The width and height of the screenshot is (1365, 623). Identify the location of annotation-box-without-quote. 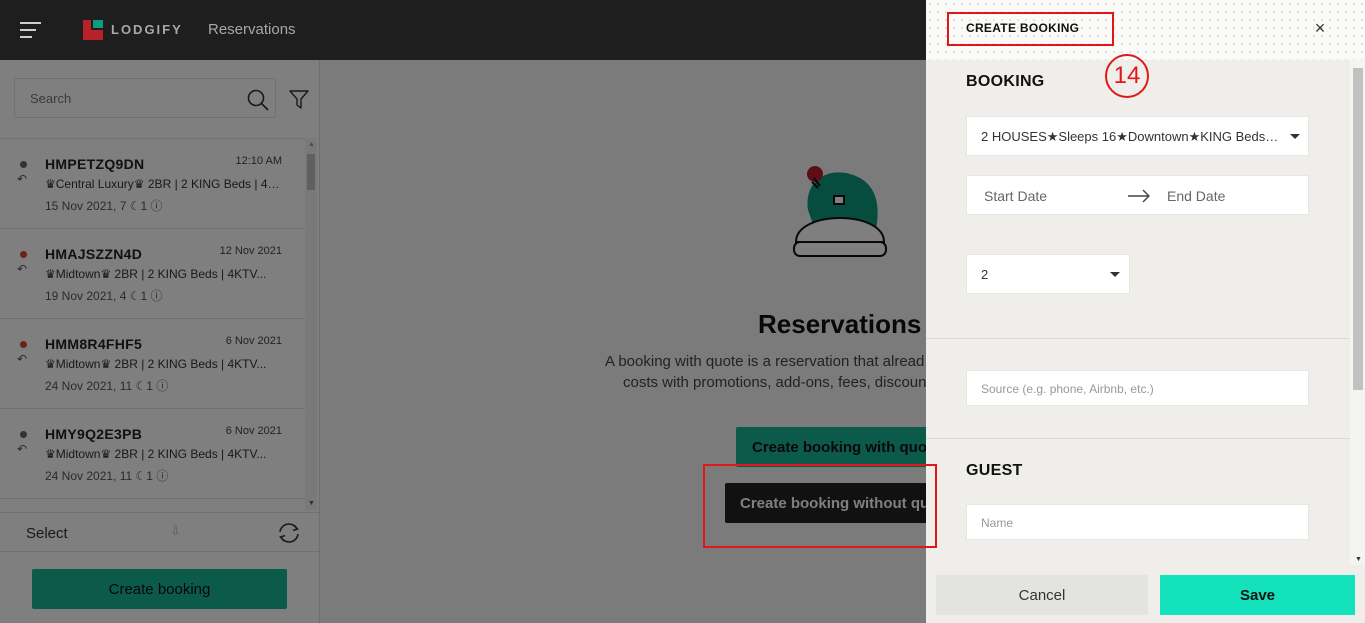
(820, 506).